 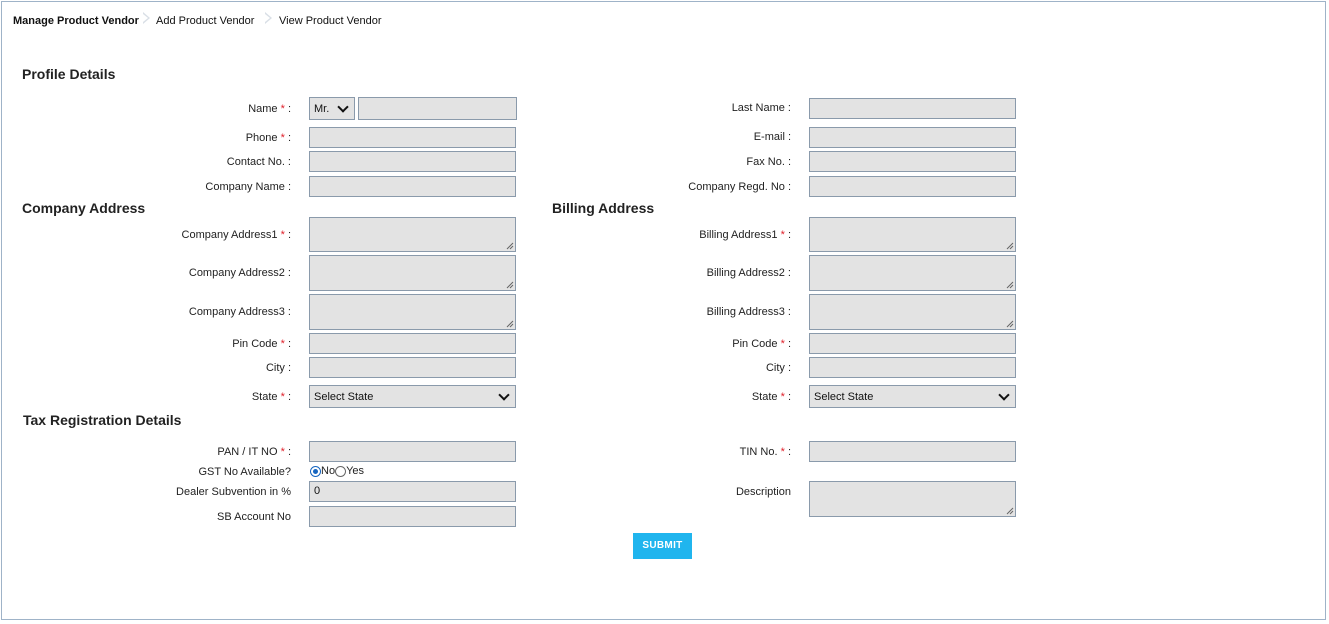 I want to click on company-address2-textarea, so click(x=412, y=273).